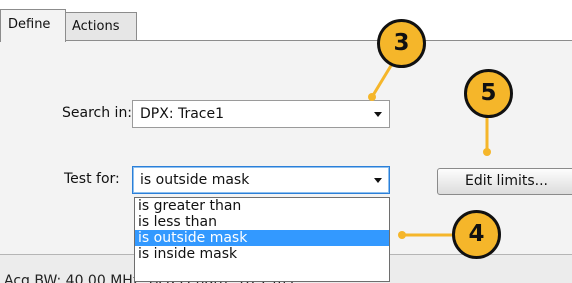  I want to click on option-is-greater-than: is greater than, so click(262, 206).